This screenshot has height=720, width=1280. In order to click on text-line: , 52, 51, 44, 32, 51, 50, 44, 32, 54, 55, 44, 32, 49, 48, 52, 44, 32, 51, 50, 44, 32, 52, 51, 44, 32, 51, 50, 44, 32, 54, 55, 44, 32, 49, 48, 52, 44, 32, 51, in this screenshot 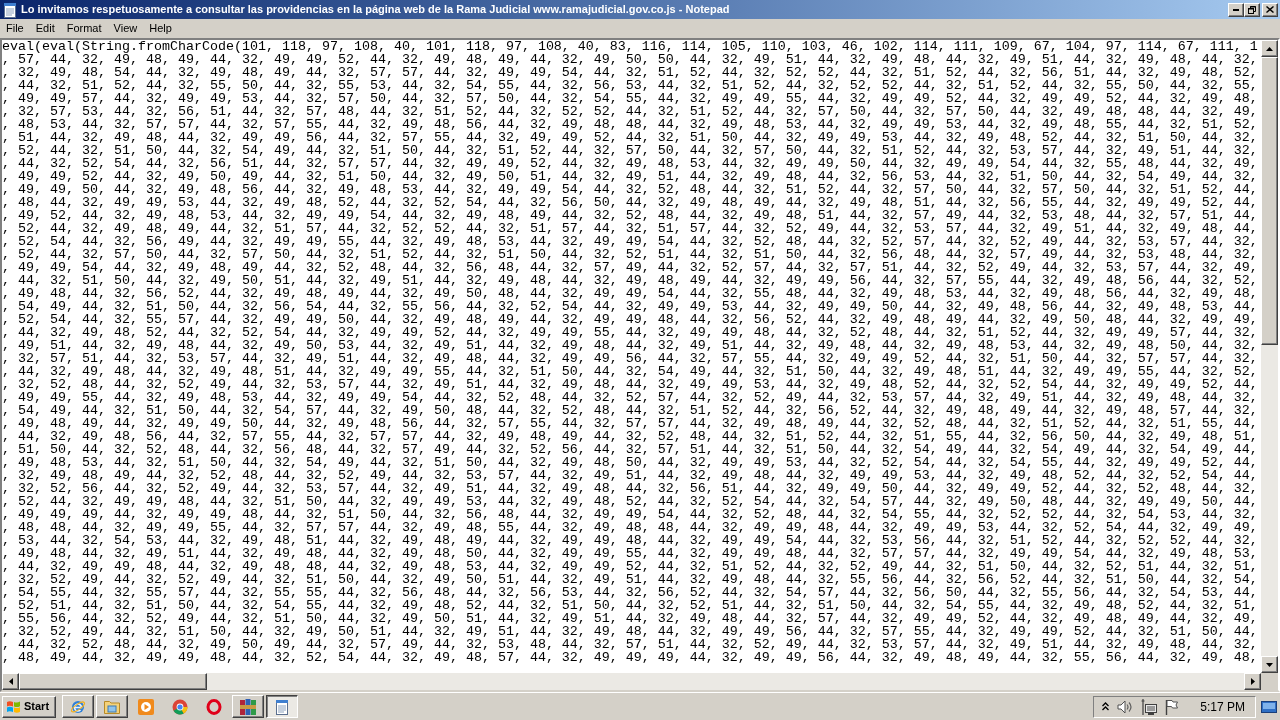, I will do `click(630, 605)`.